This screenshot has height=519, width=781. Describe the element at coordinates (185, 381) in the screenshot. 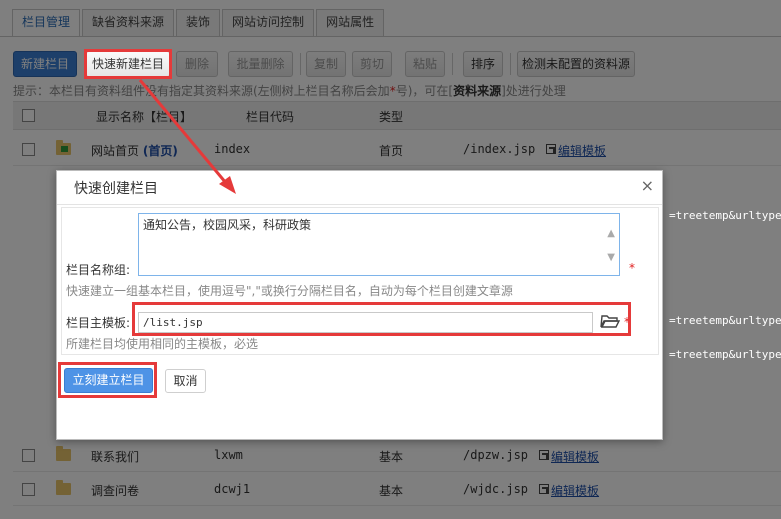

I see `cancel-button: 取消` at that location.